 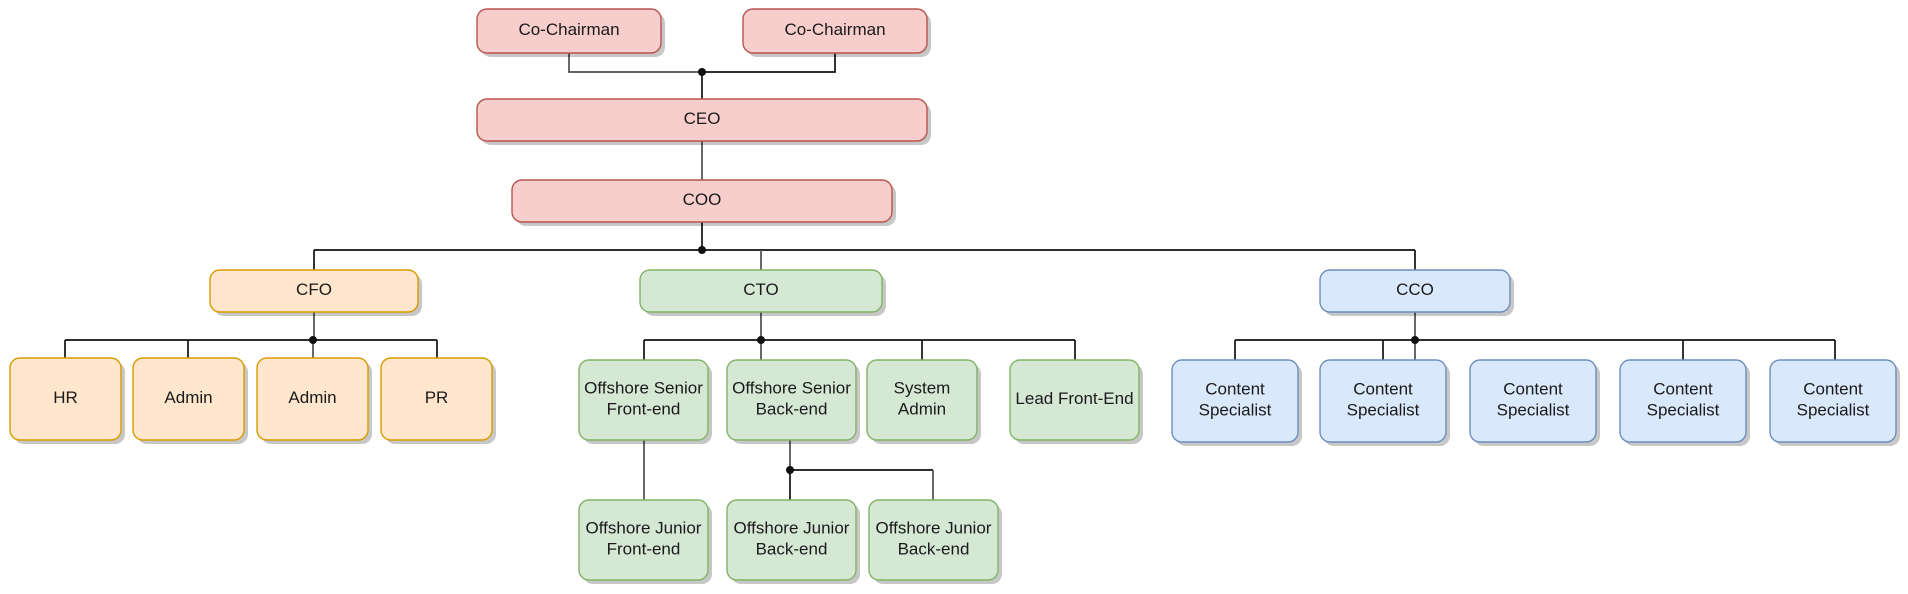 I want to click on node-co-chairman-1-hitarea, so click(x=569, y=31).